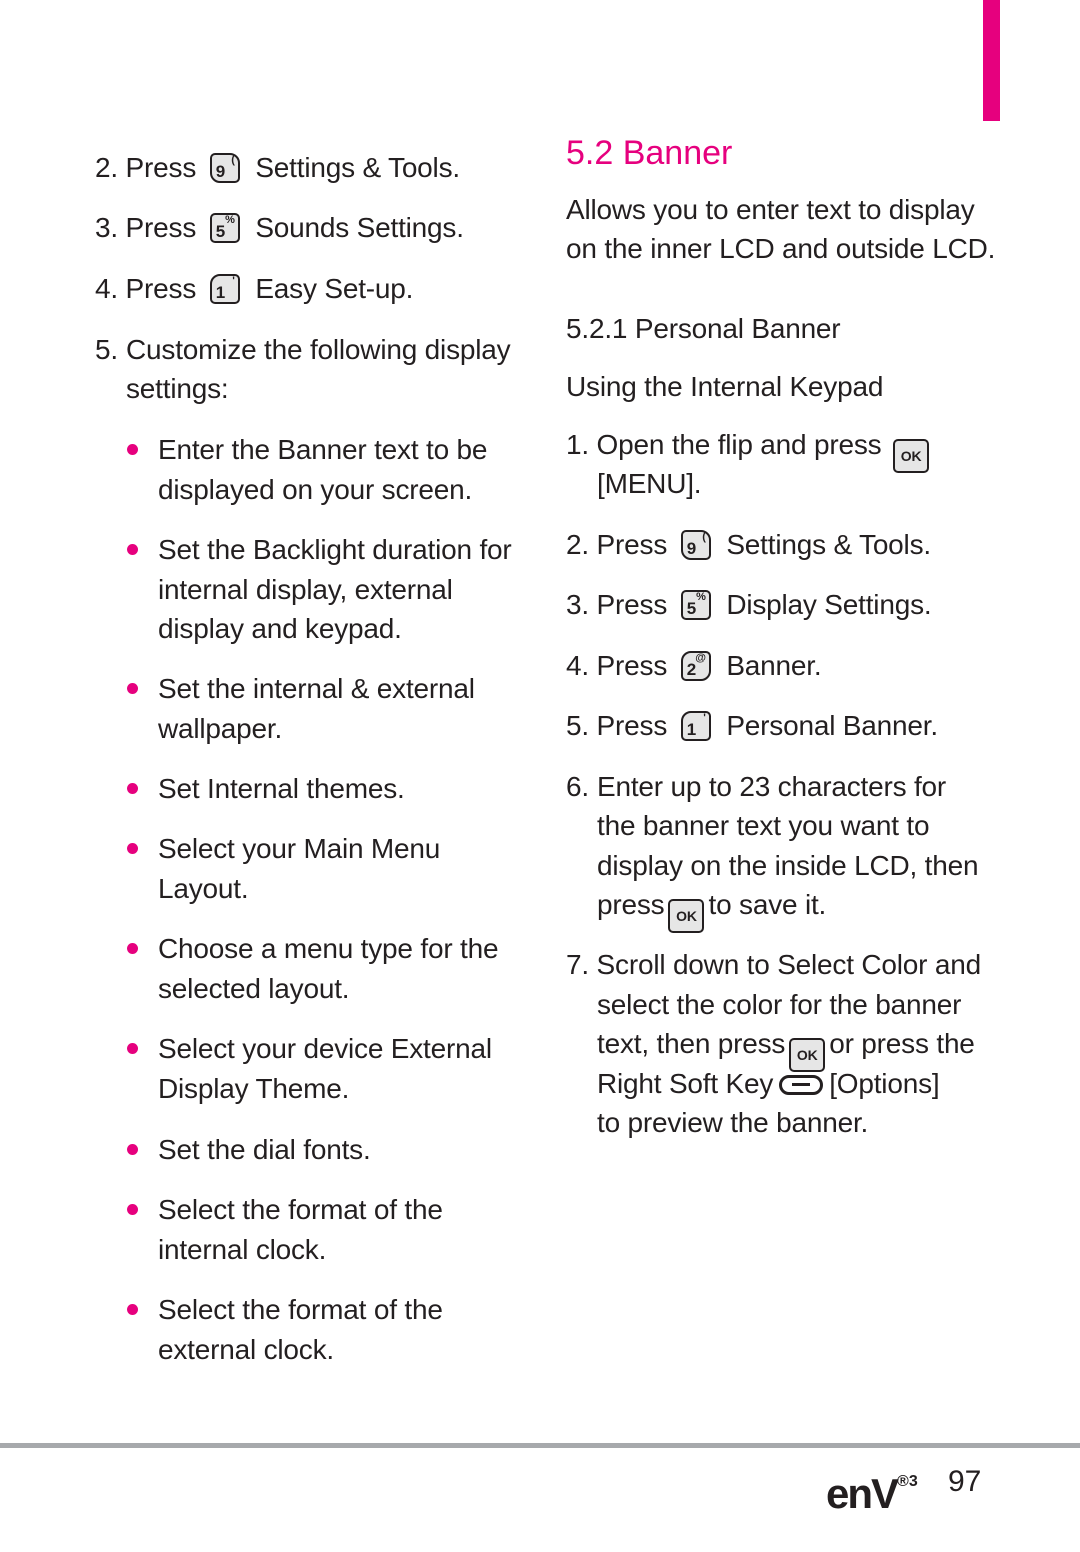 The height and width of the screenshot is (1552, 1080). I want to click on step-6-line-2: the banner text you want to, so click(763, 825).